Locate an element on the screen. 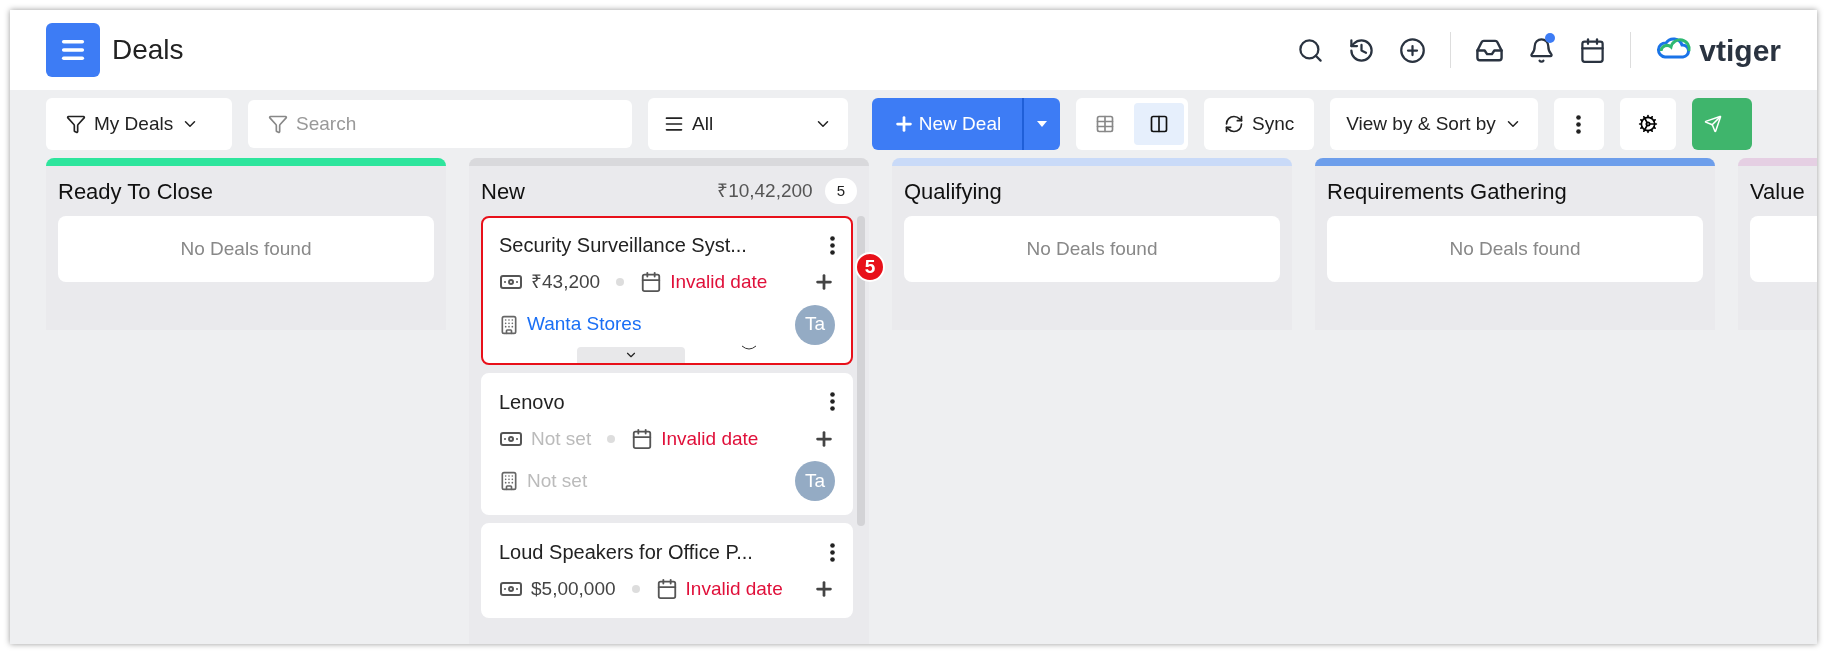 The image size is (1827, 654). history-icon is located at coordinates (1362, 50).